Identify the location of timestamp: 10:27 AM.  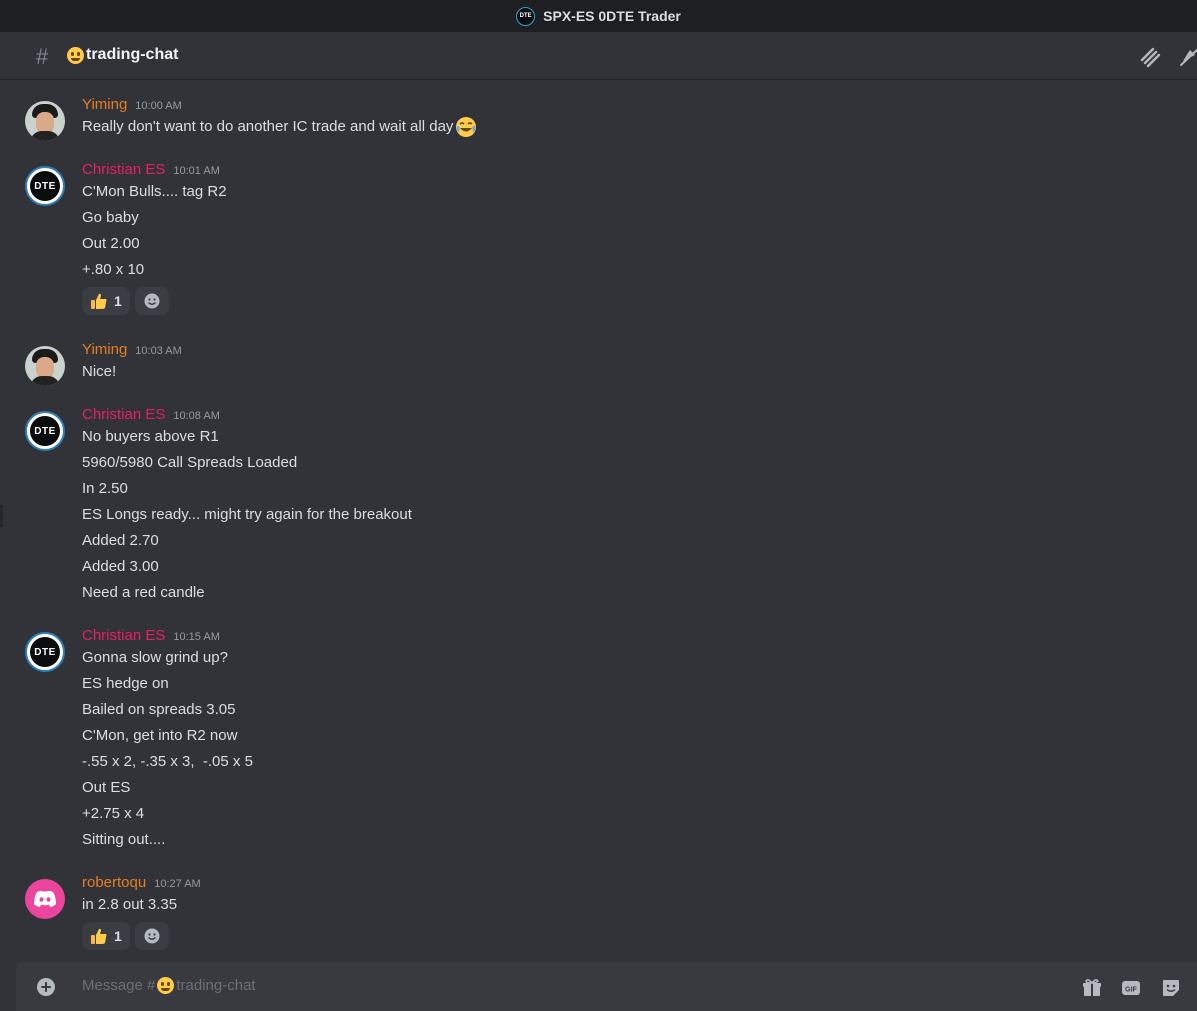
(177, 884).